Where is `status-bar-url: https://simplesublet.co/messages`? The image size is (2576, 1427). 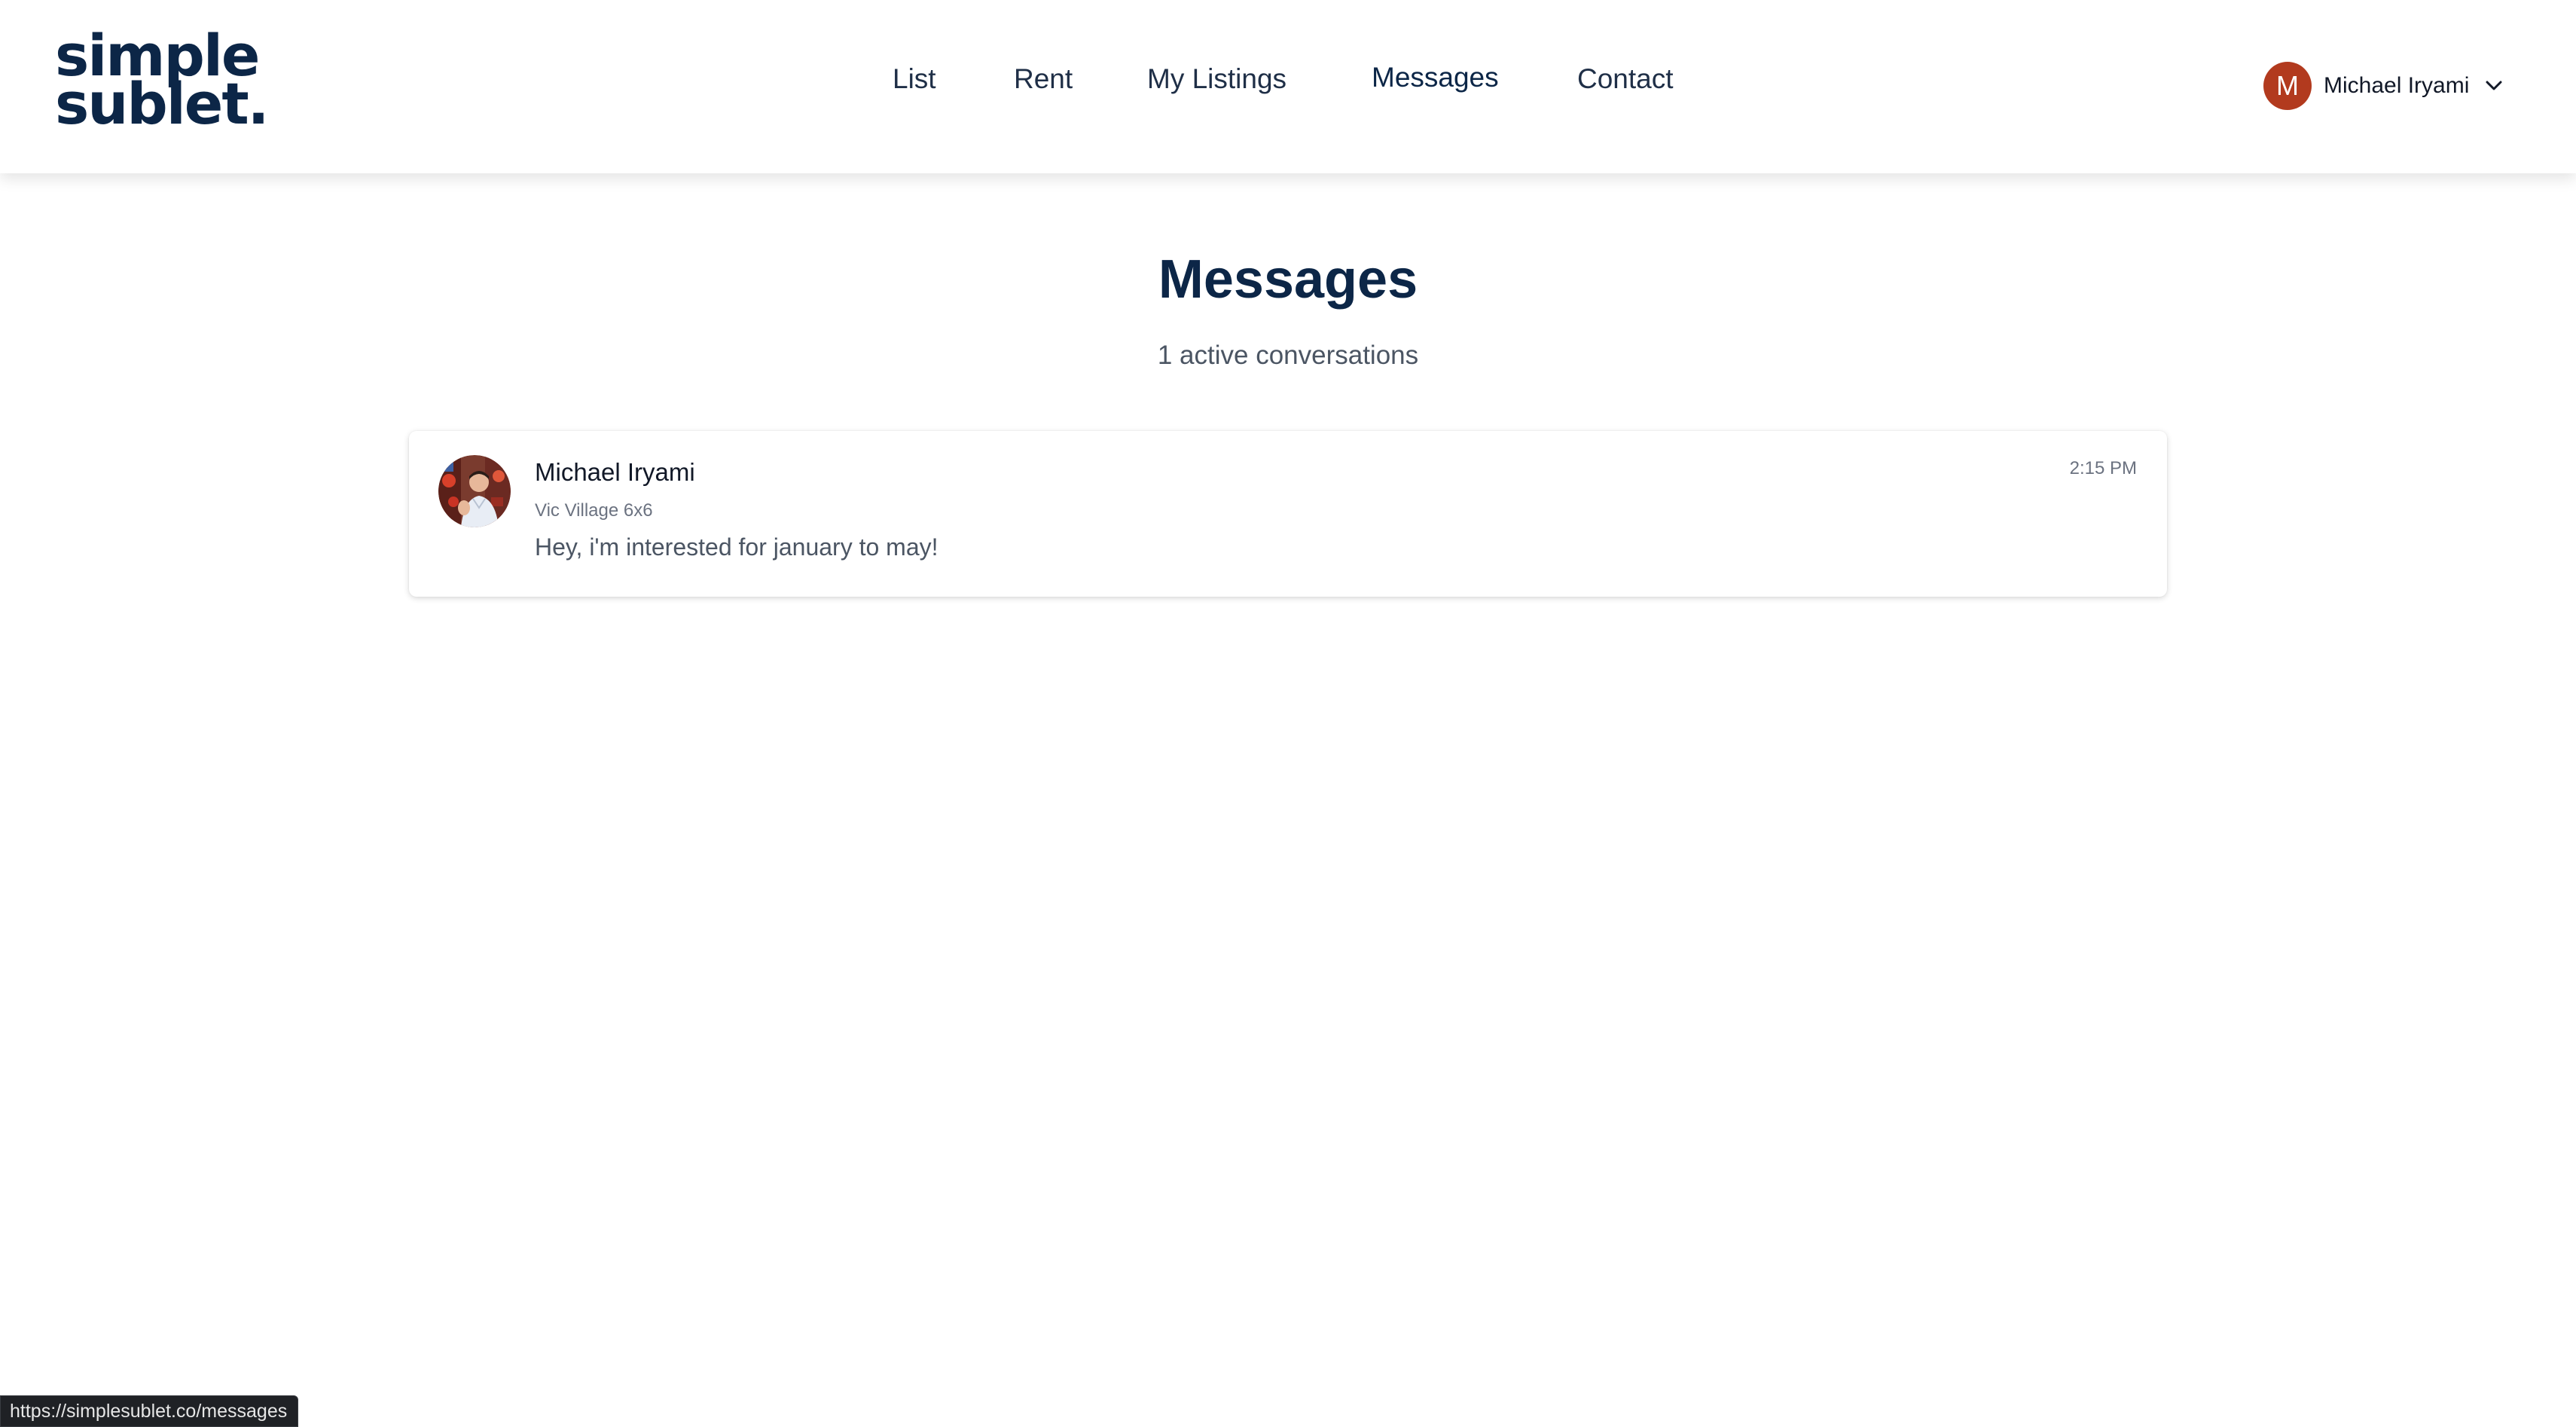 status-bar-url: https://simplesublet.co/messages is located at coordinates (149, 1411).